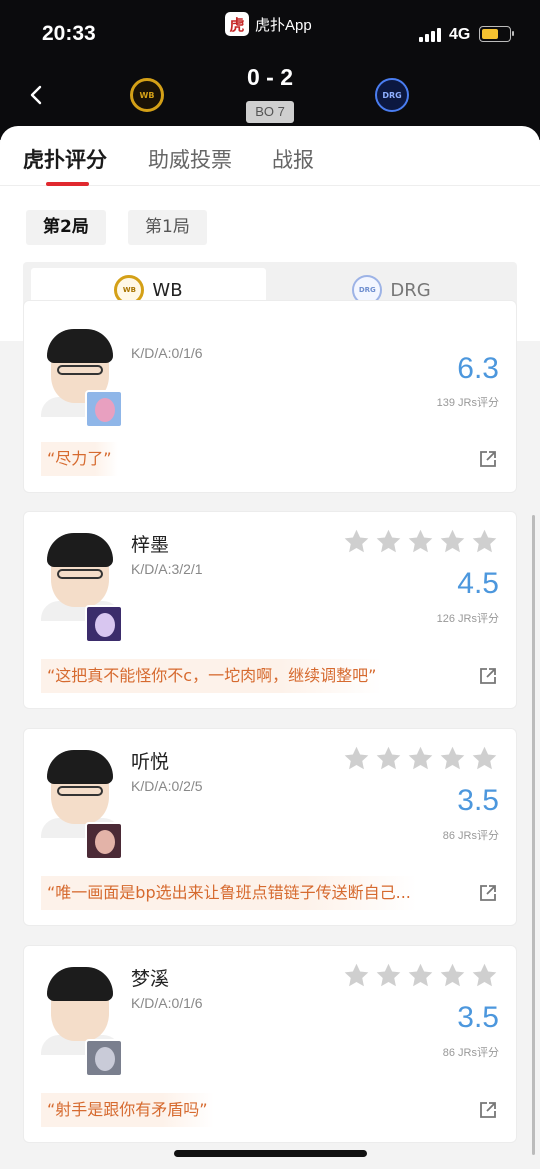  I want to click on top-comment: “尽力了”, so click(79, 459).